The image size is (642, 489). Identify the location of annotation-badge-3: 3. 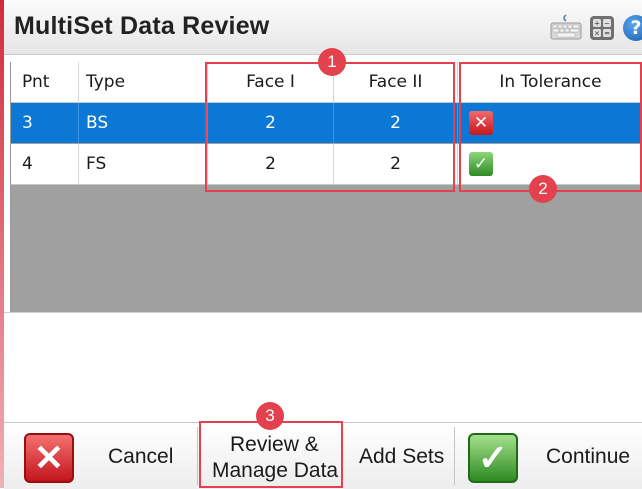
(270, 416).